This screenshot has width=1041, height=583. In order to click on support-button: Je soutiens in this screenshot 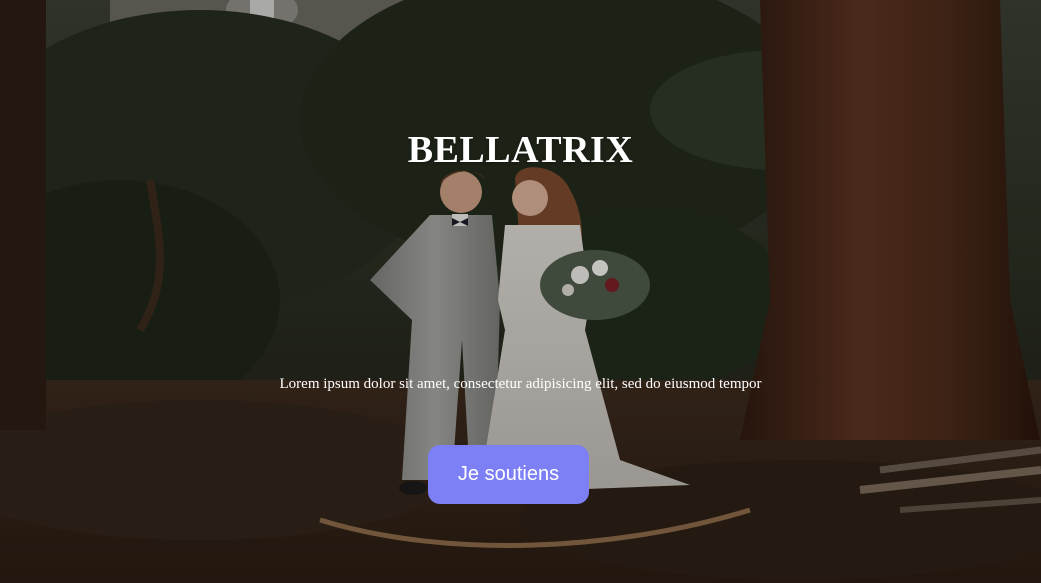, I will do `click(508, 474)`.